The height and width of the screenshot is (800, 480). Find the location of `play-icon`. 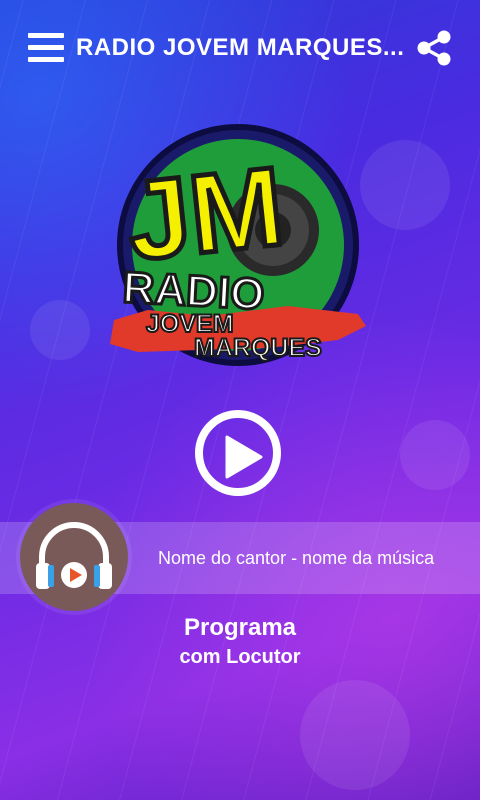

play-icon is located at coordinates (244, 457).